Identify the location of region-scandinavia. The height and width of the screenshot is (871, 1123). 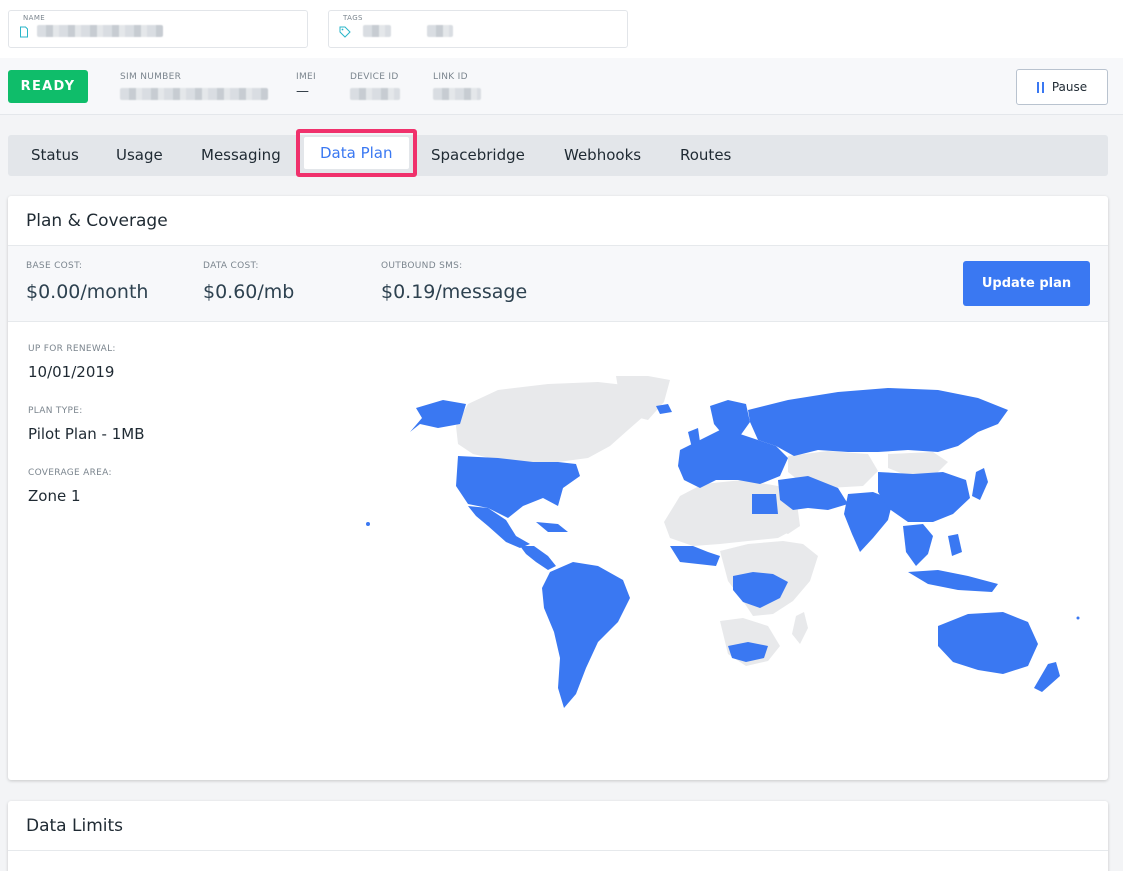
(730, 418).